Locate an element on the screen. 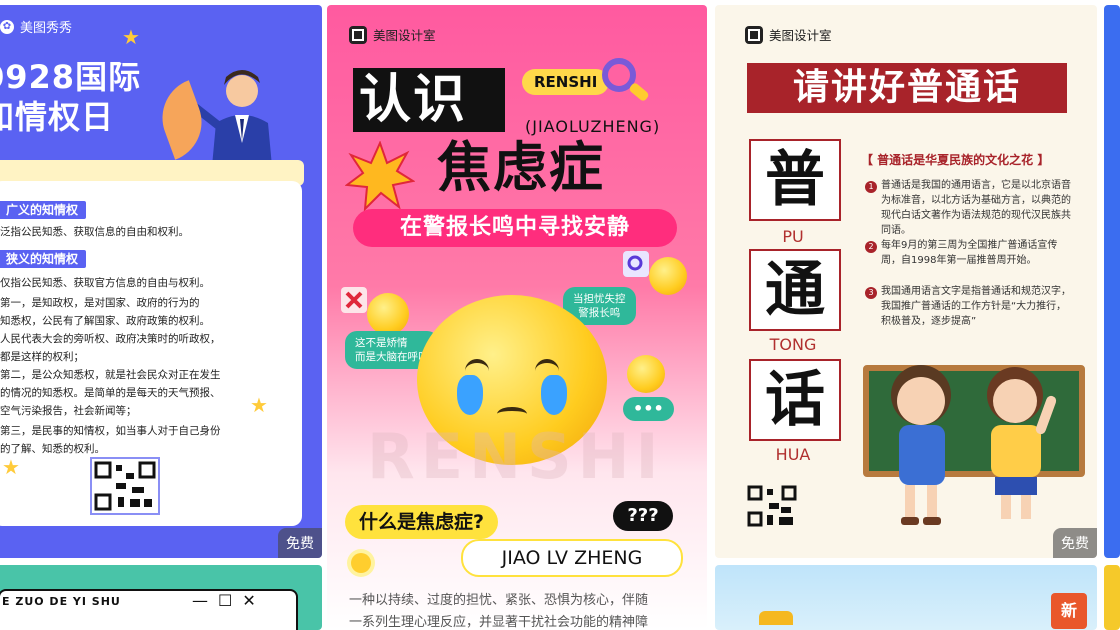 Image resolution: width=1120 pixels, height=630 pixels. headline-banner: 请讲好普通话 is located at coordinates (907, 88).